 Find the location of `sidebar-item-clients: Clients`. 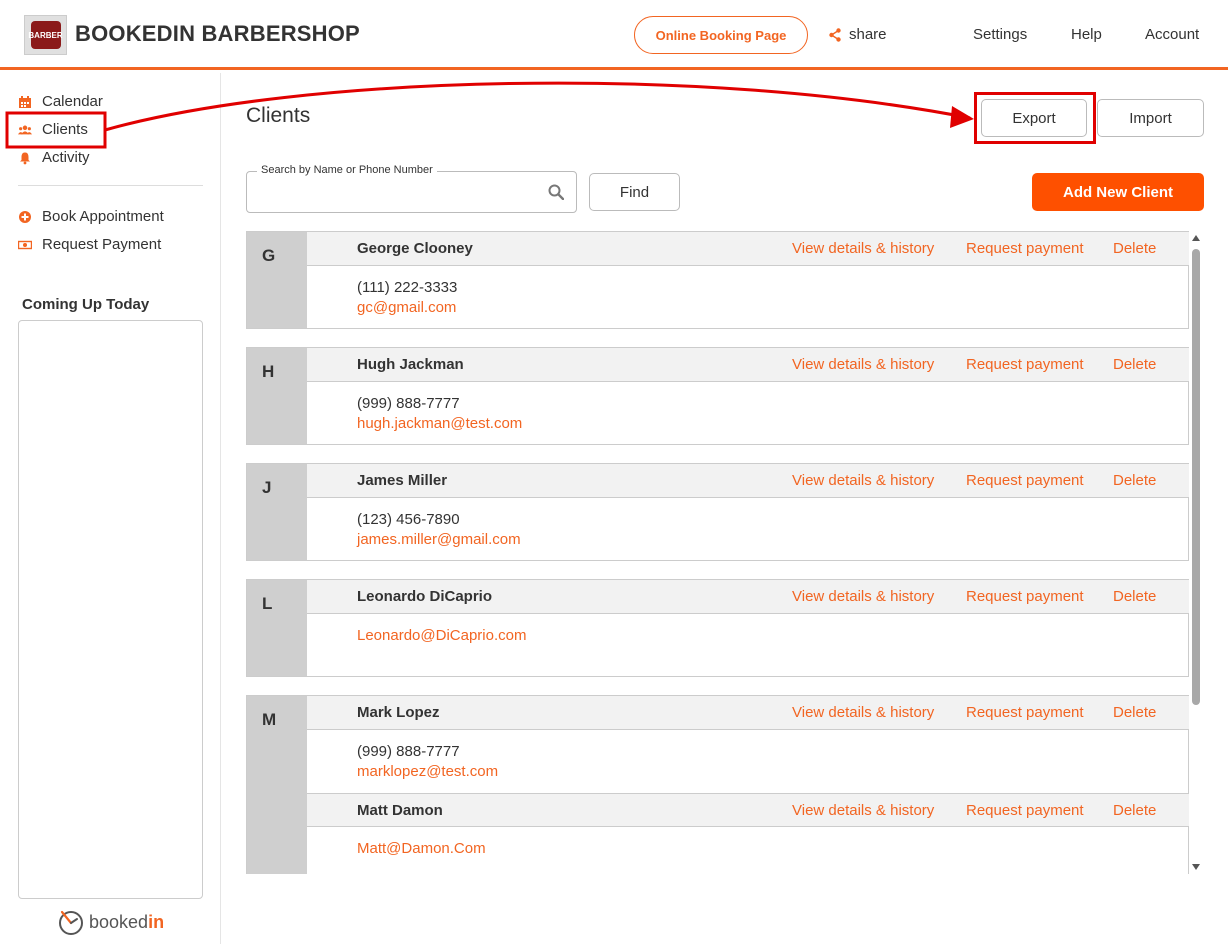

sidebar-item-clients: Clients is located at coordinates (53, 129).